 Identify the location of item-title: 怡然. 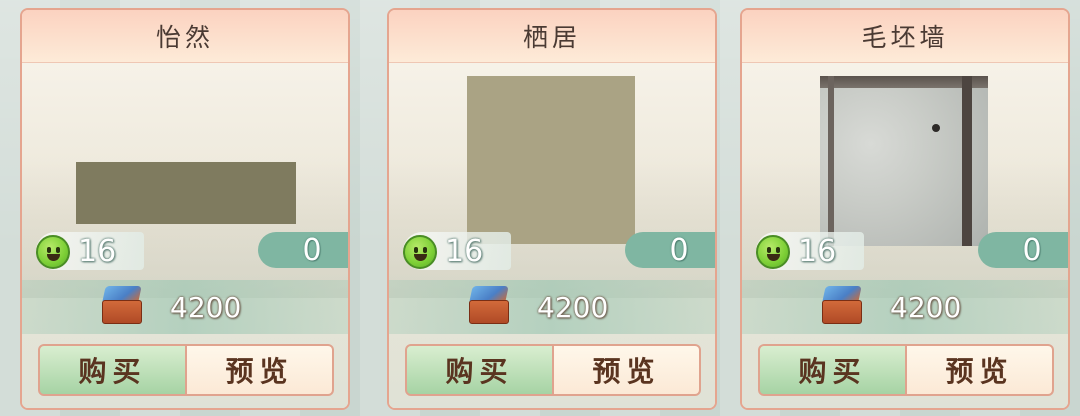
(185, 36).